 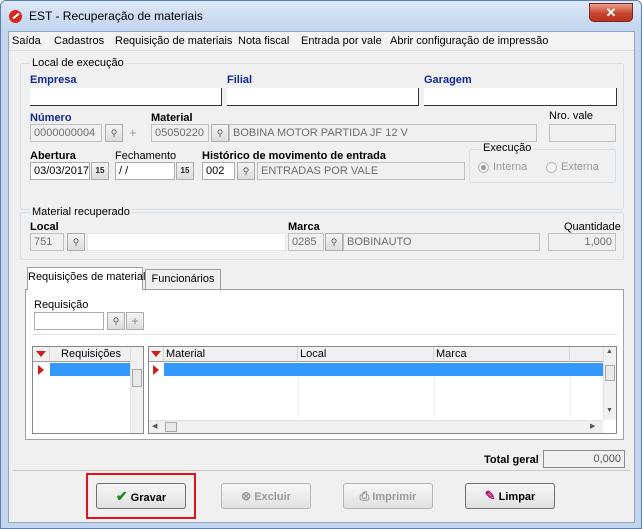 I want to click on window-title: EST - Recuperação de materiais, so click(x=116, y=16).